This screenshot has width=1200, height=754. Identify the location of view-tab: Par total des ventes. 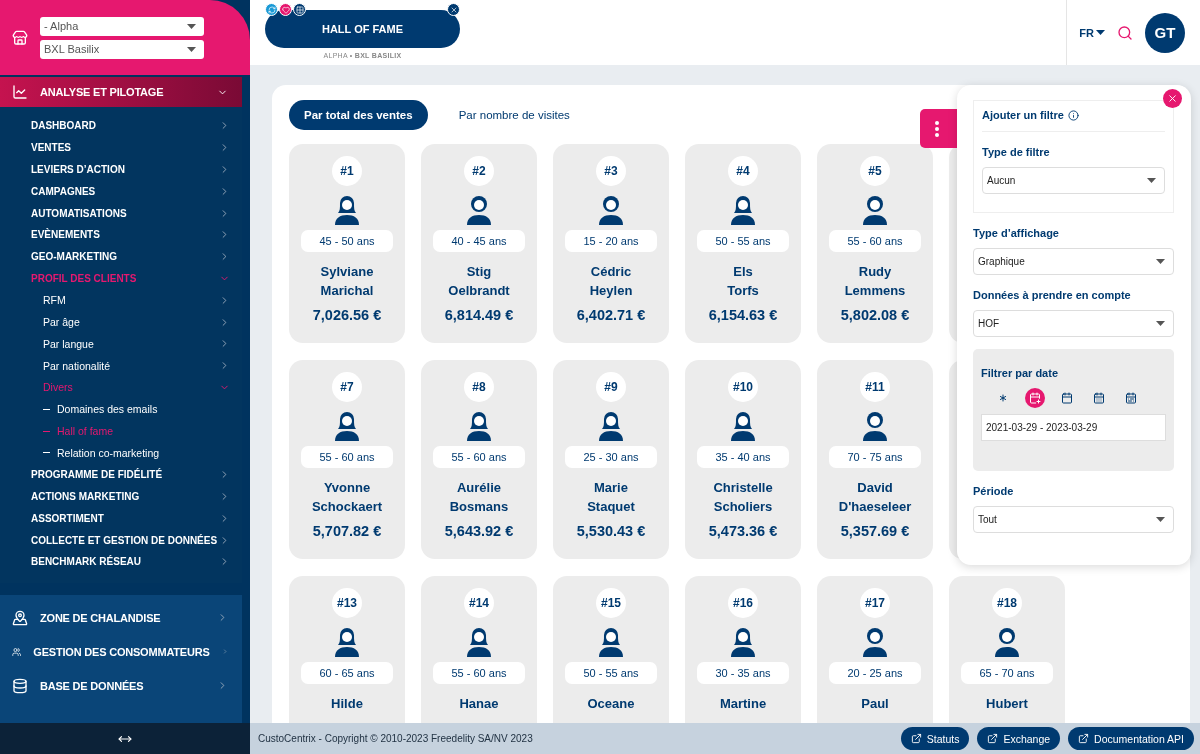
(358, 115).